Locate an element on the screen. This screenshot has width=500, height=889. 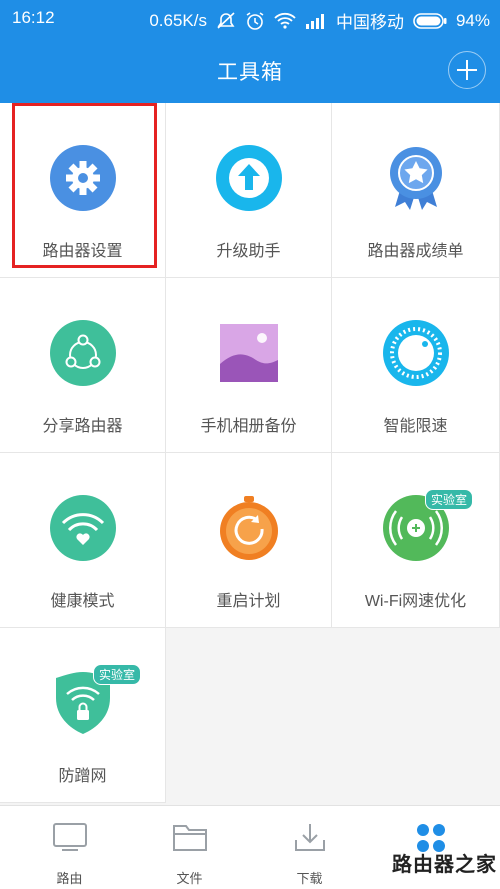
network-speed: 0.65K/s is located at coordinates (178, 20).